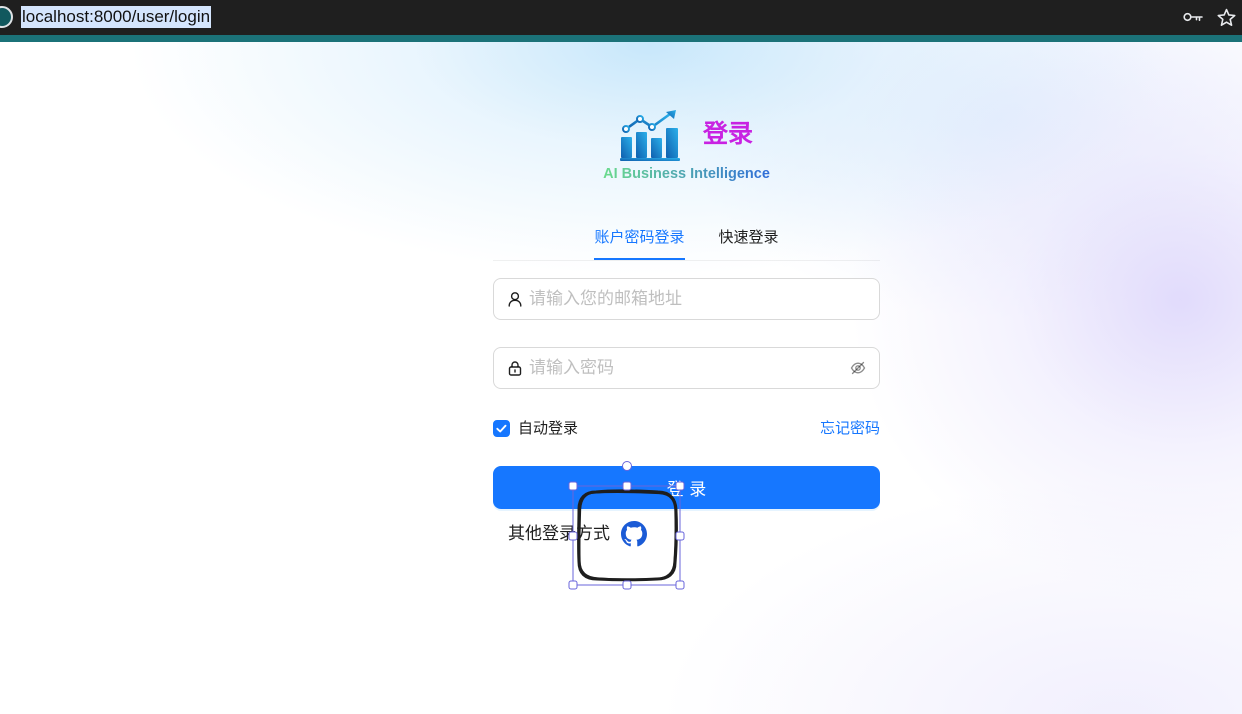  What do you see at coordinates (515, 299) in the screenshot?
I see `user-icon` at bounding box center [515, 299].